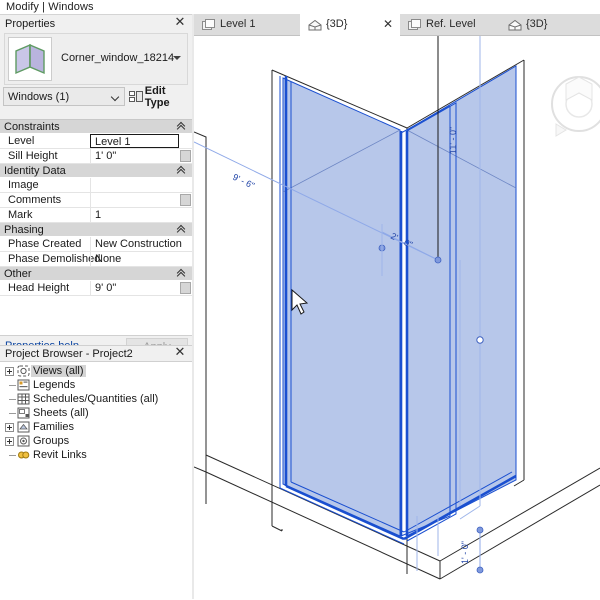 The width and height of the screenshot is (600, 600). I want to click on param-group-header: Identity Data, so click(96, 171).